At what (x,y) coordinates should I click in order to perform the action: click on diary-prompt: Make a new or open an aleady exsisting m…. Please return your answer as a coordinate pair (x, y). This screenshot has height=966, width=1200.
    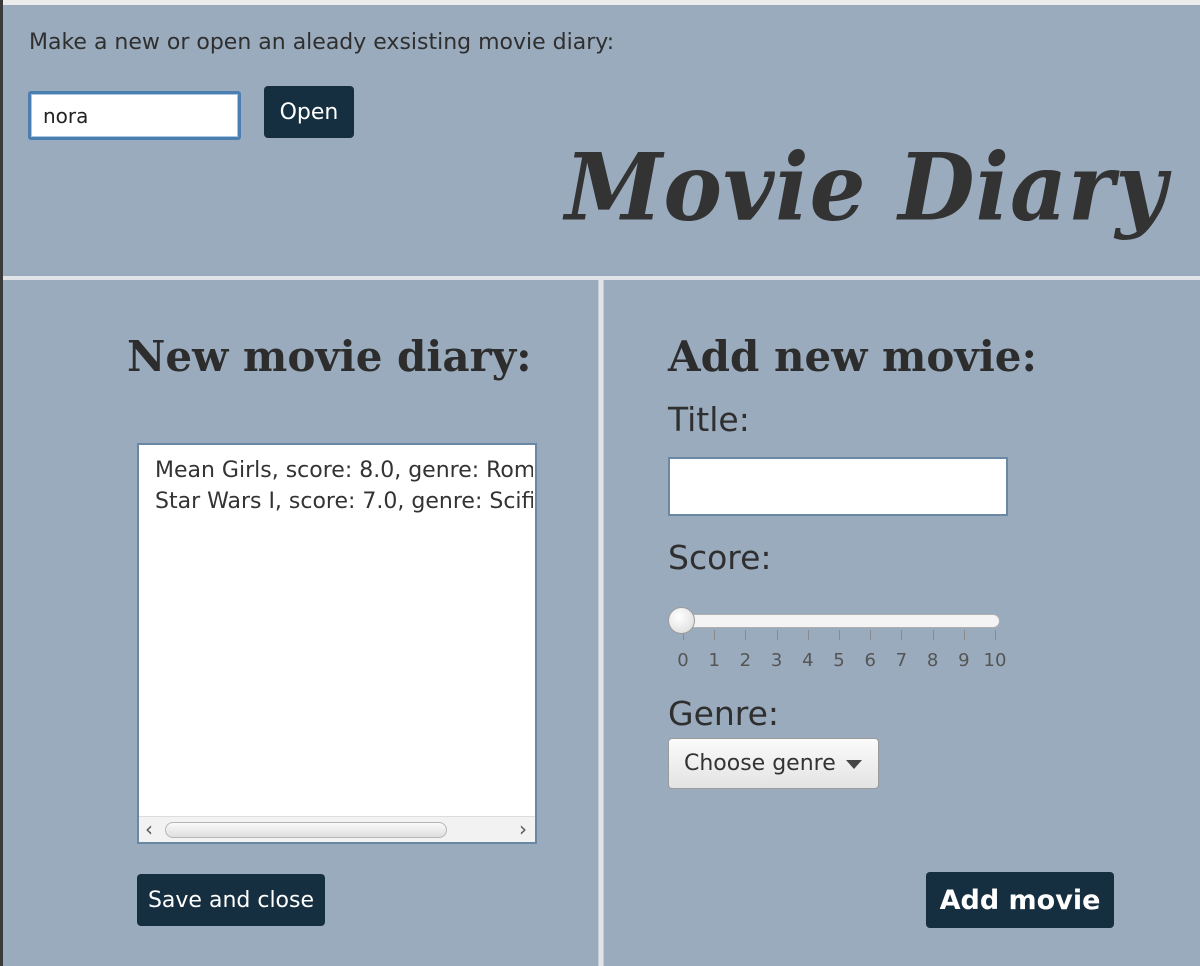
    Looking at the image, I should click on (322, 42).